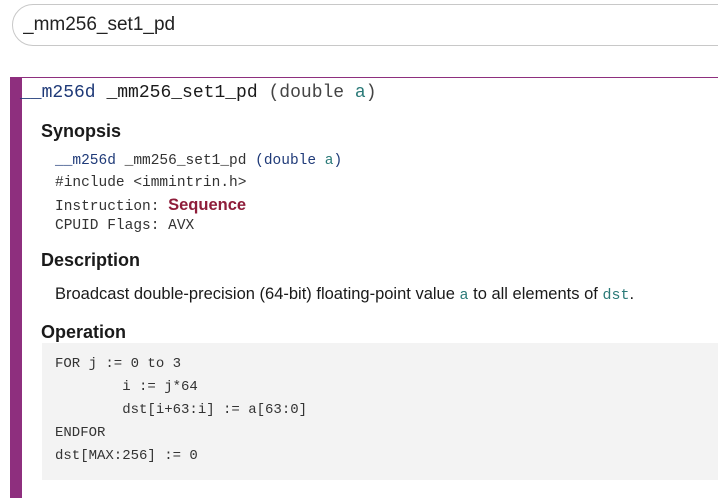 The height and width of the screenshot is (498, 718). Describe the element at coordinates (182, 93) in the screenshot. I see `signature-name: _mm256_set1_pd` at that location.